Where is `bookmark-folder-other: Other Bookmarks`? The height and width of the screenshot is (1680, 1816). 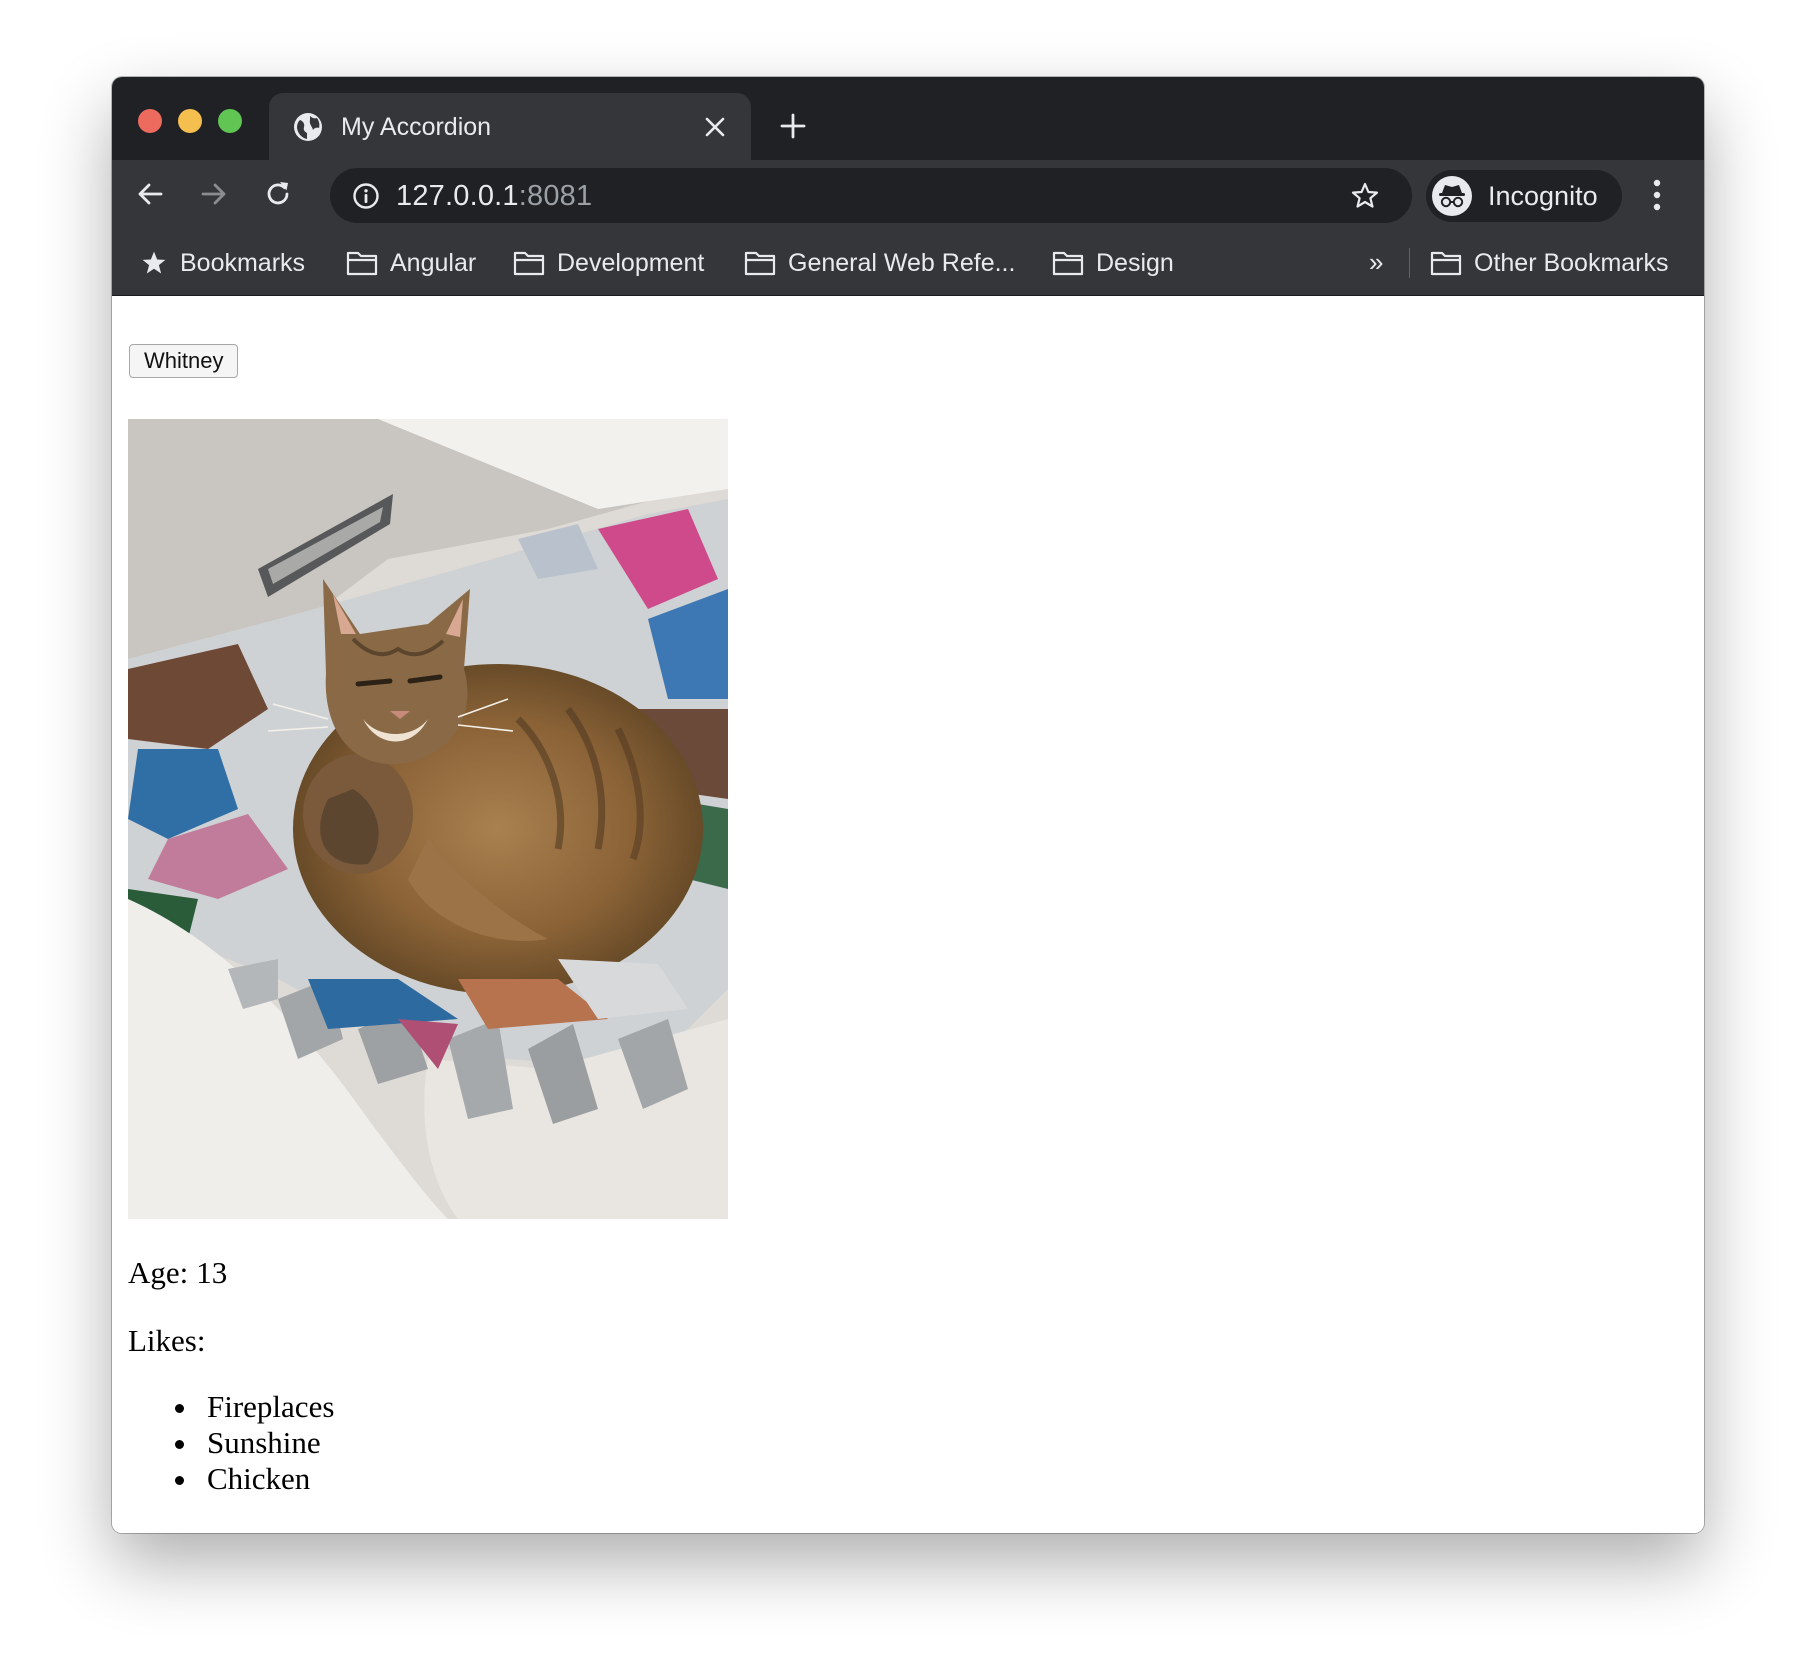 bookmark-folder-other: Other Bookmarks is located at coordinates (1549, 263).